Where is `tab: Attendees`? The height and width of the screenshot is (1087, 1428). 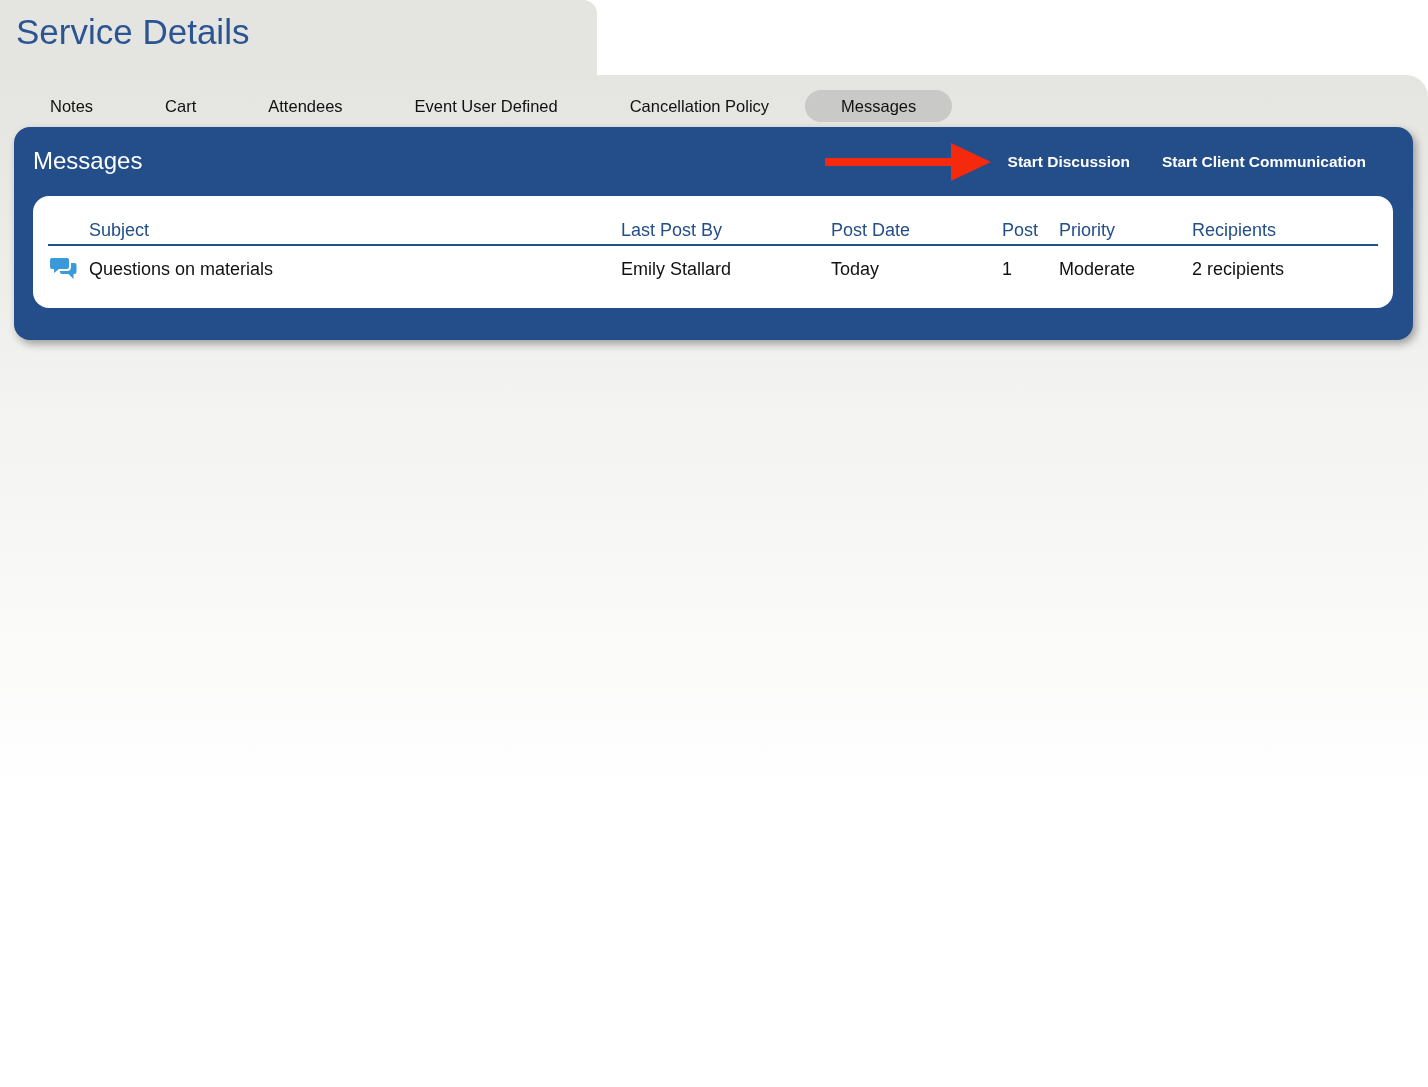
tab: Attendees is located at coordinates (305, 106).